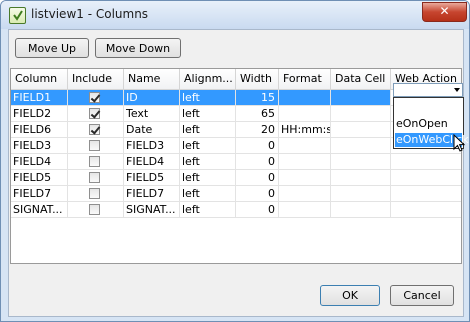  I want to click on cell-width: 20, so click(257, 130).